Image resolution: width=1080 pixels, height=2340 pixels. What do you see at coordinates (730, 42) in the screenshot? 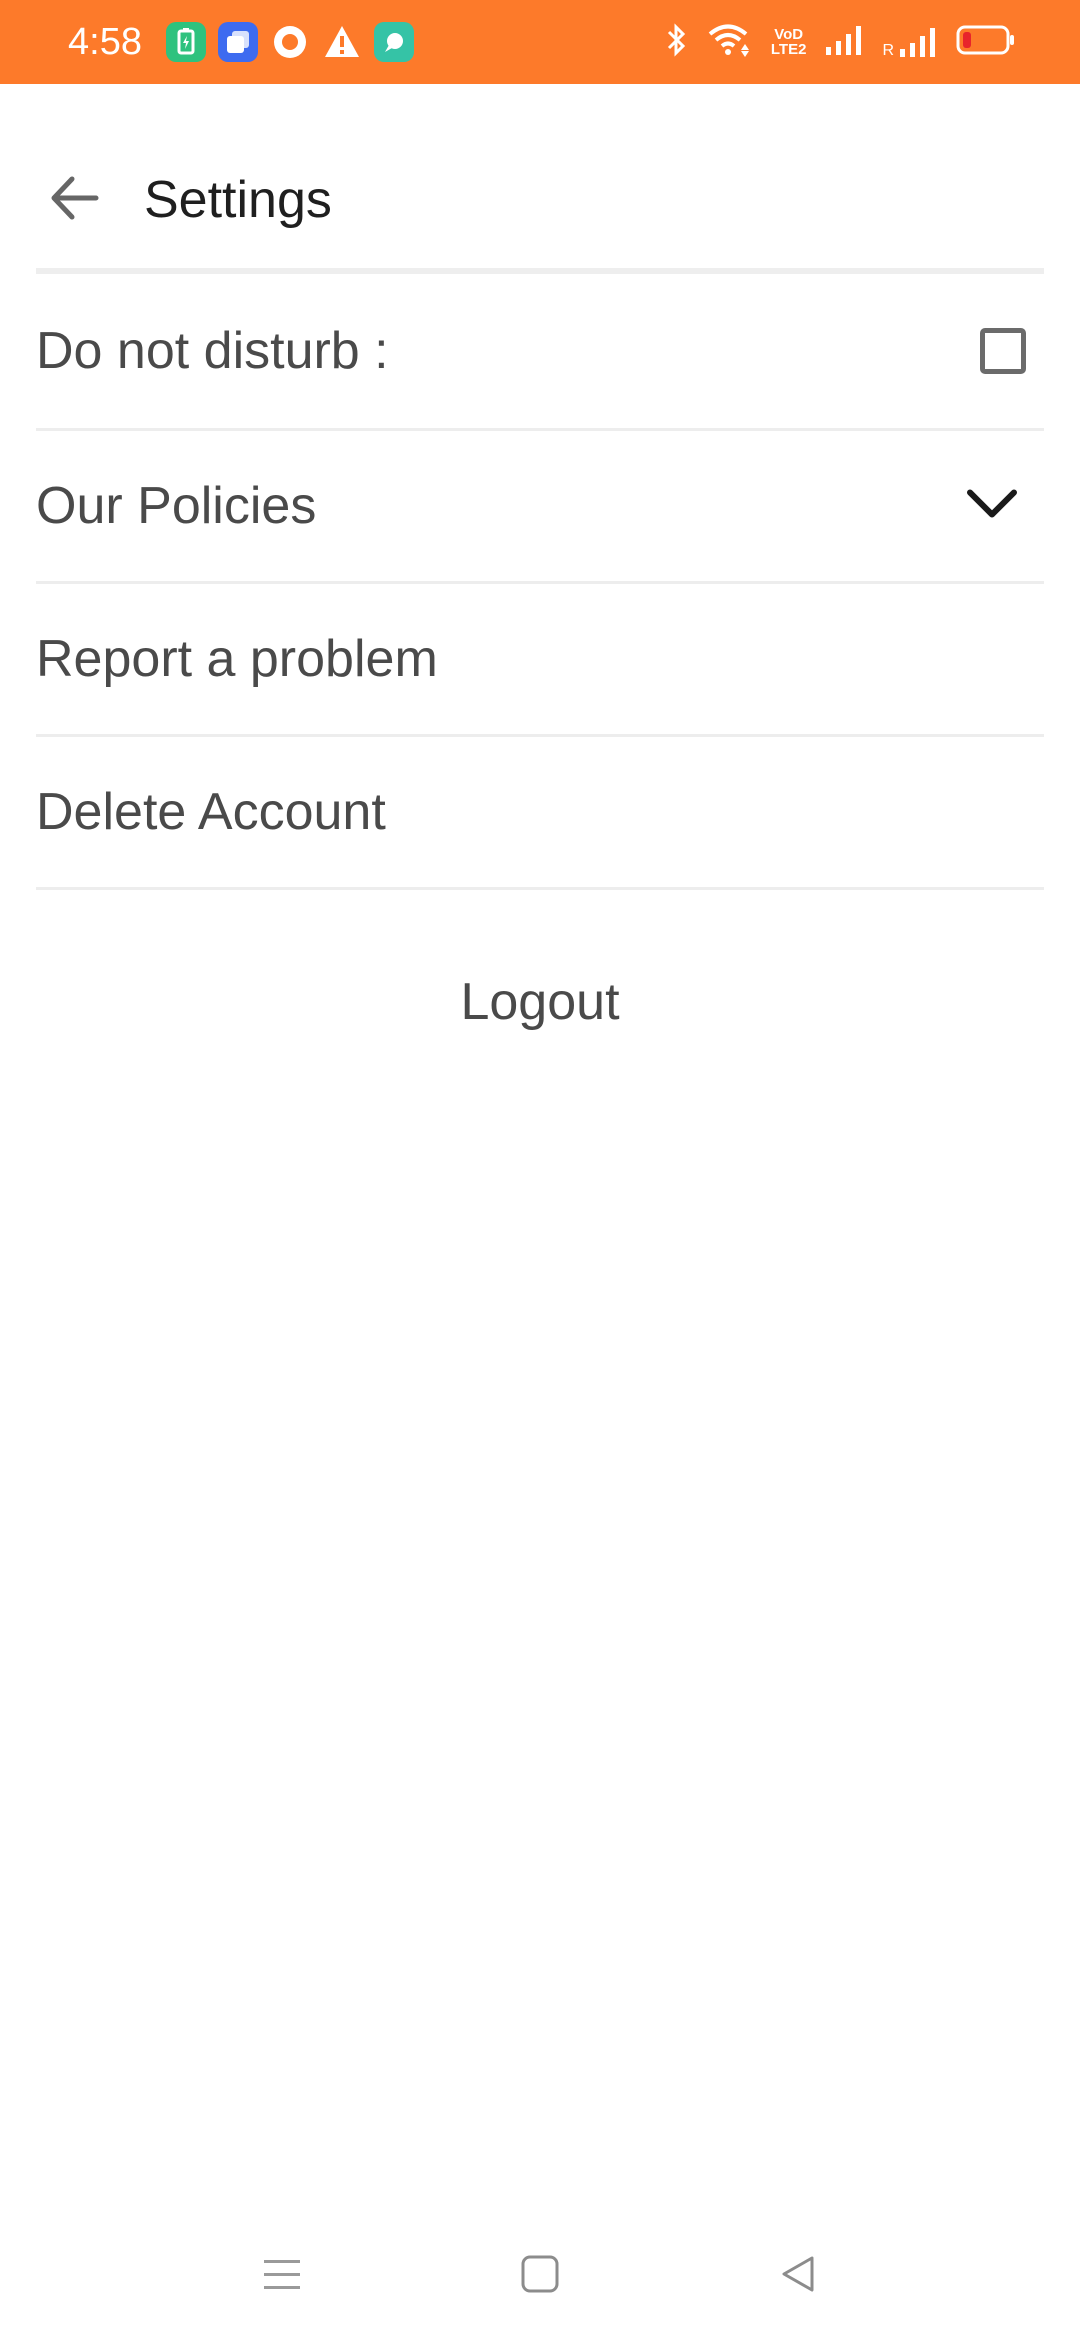
I see `wifi-icon` at bounding box center [730, 42].